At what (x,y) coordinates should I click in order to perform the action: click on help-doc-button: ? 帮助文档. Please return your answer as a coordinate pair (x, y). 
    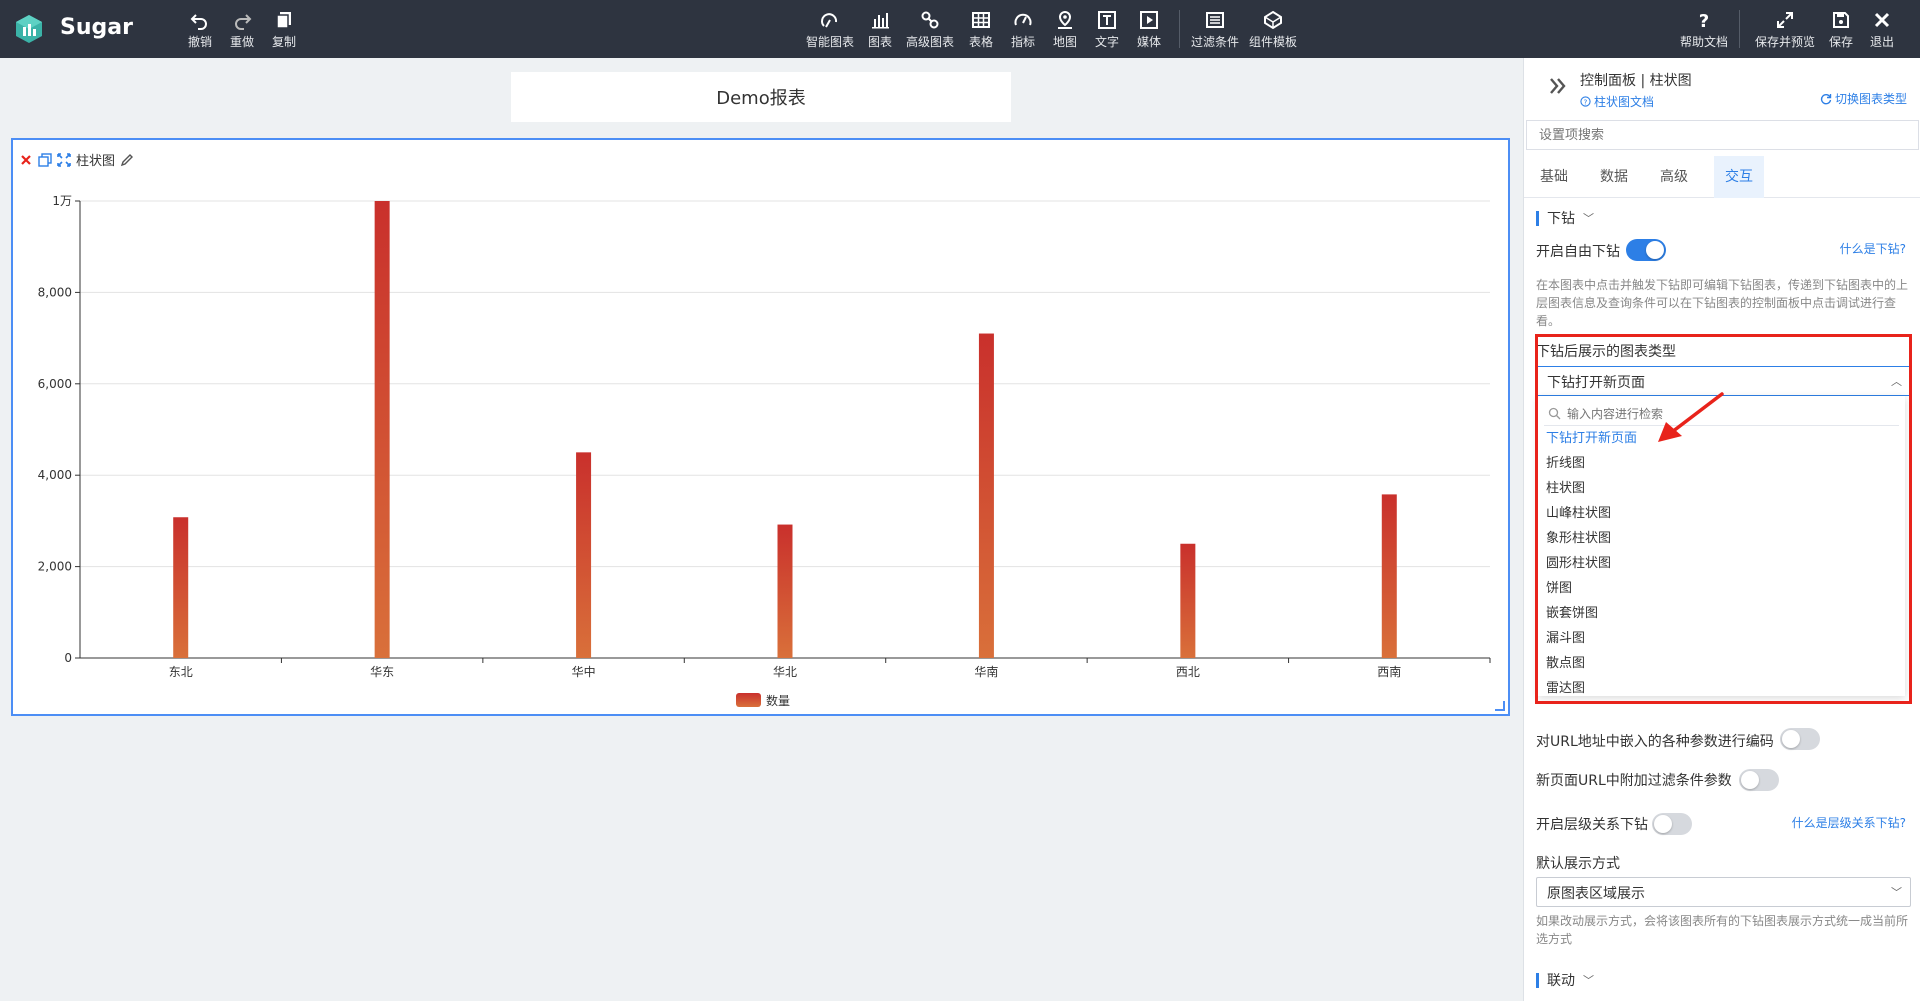
    Looking at the image, I should click on (1704, 30).